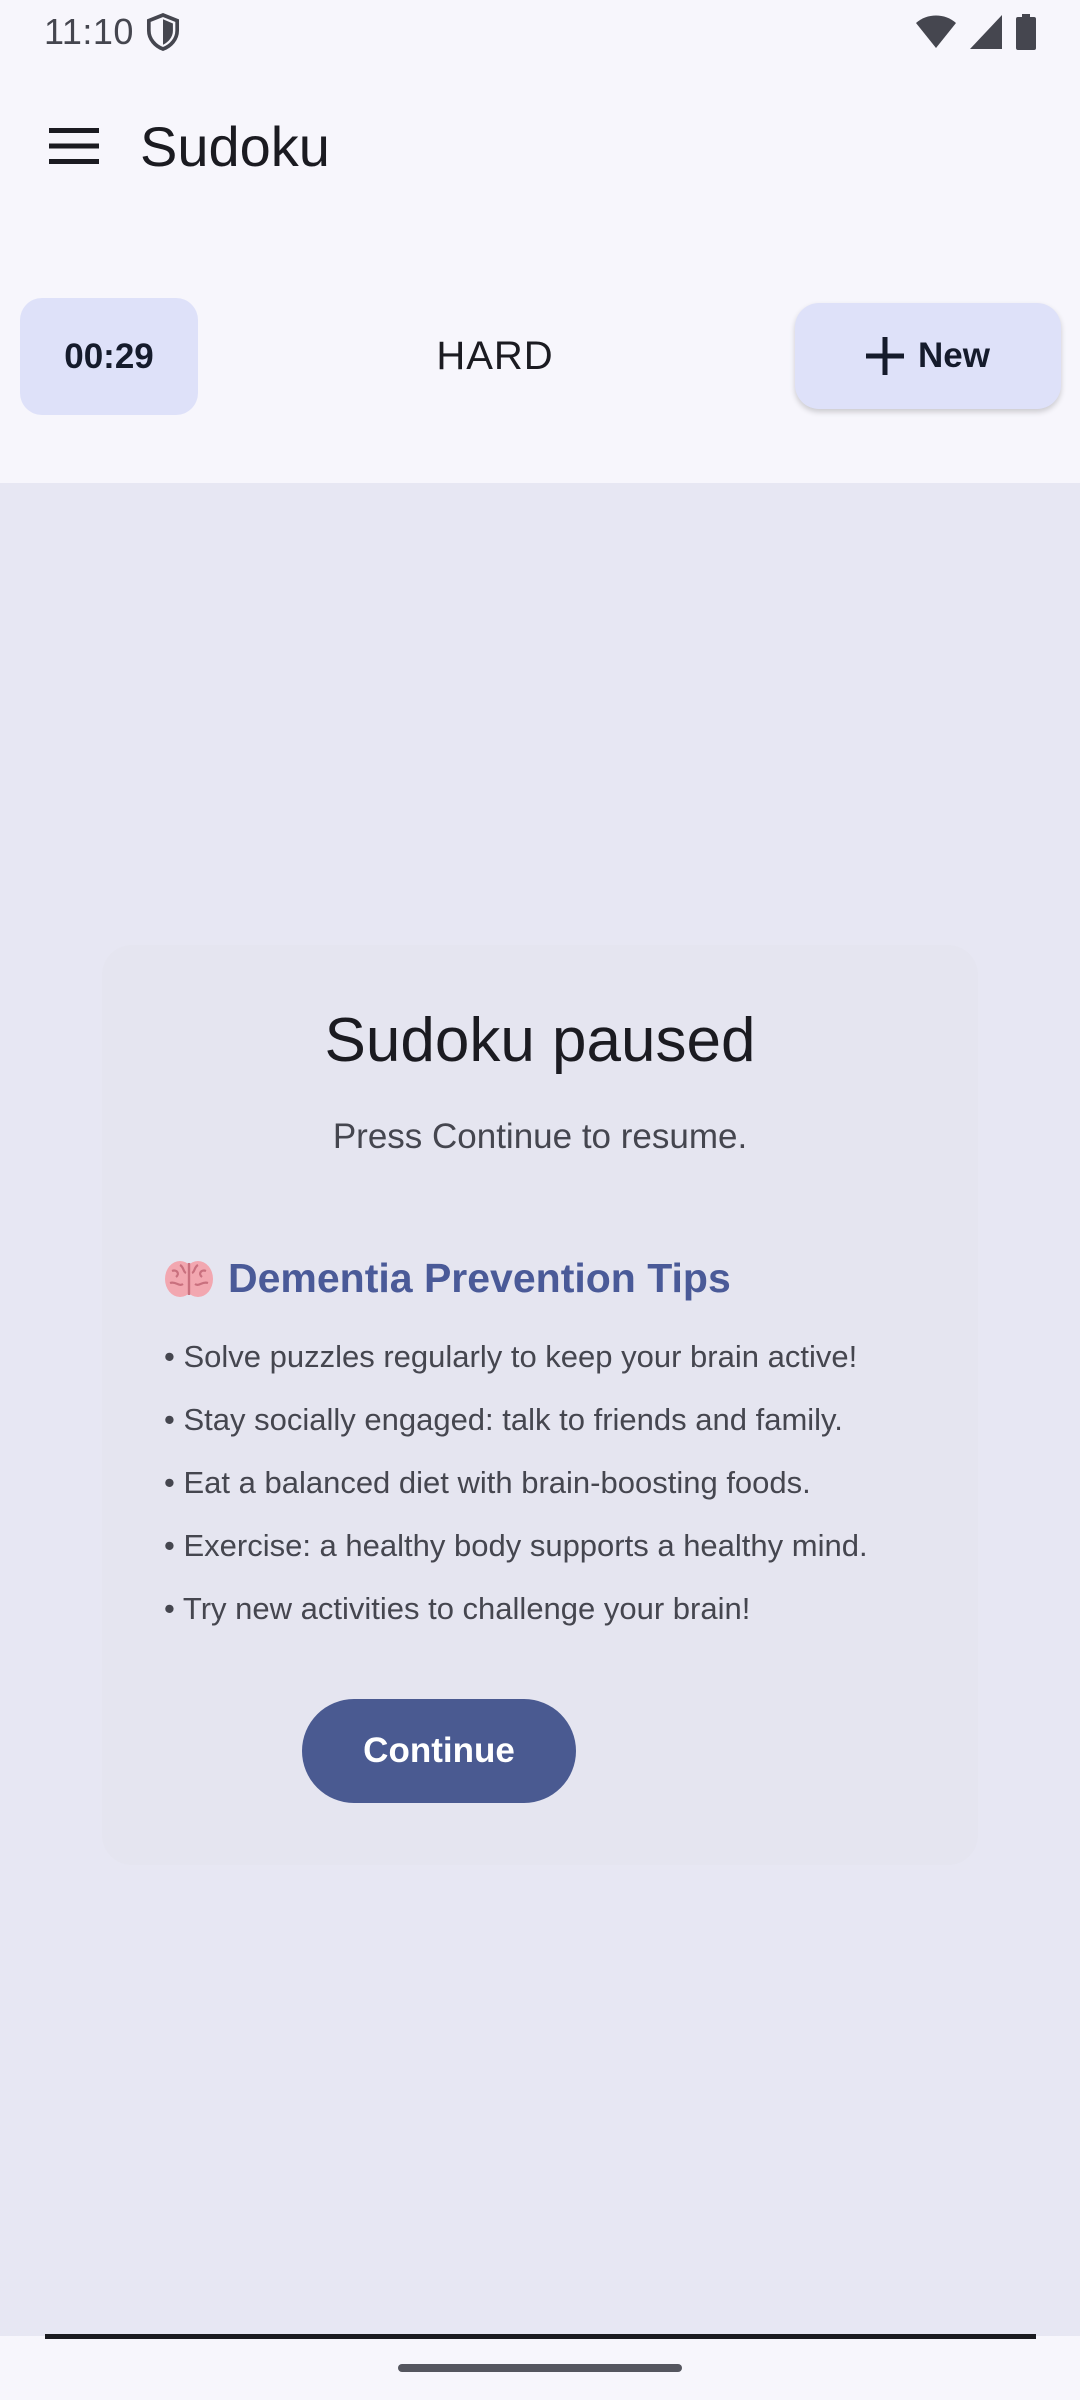  What do you see at coordinates (986, 32) in the screenshot?
I see `cellular-signal-icon` at bounding box center [986, 32].